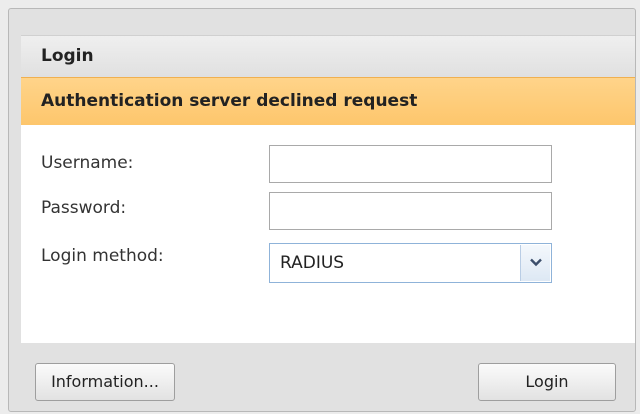 Image resolution: width=640 pixels, height=414 pixels. What do you see at coordinates (328, 56) in the screenshot?
I see `dialog-title-bar: Login` at bounding box center [328, 56].